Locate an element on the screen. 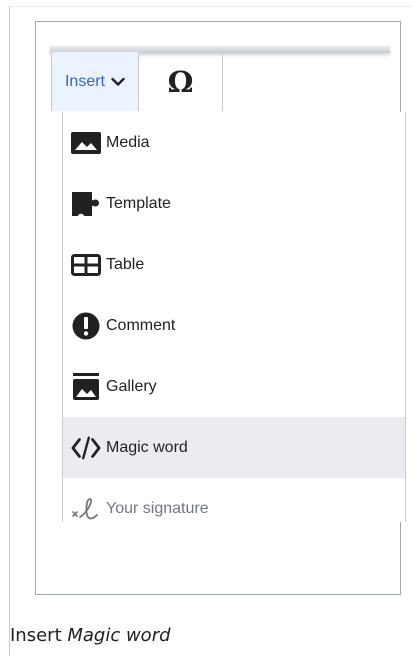 This screenshot has height=657, width=415. table-icon is located at coordinates (86, 265).